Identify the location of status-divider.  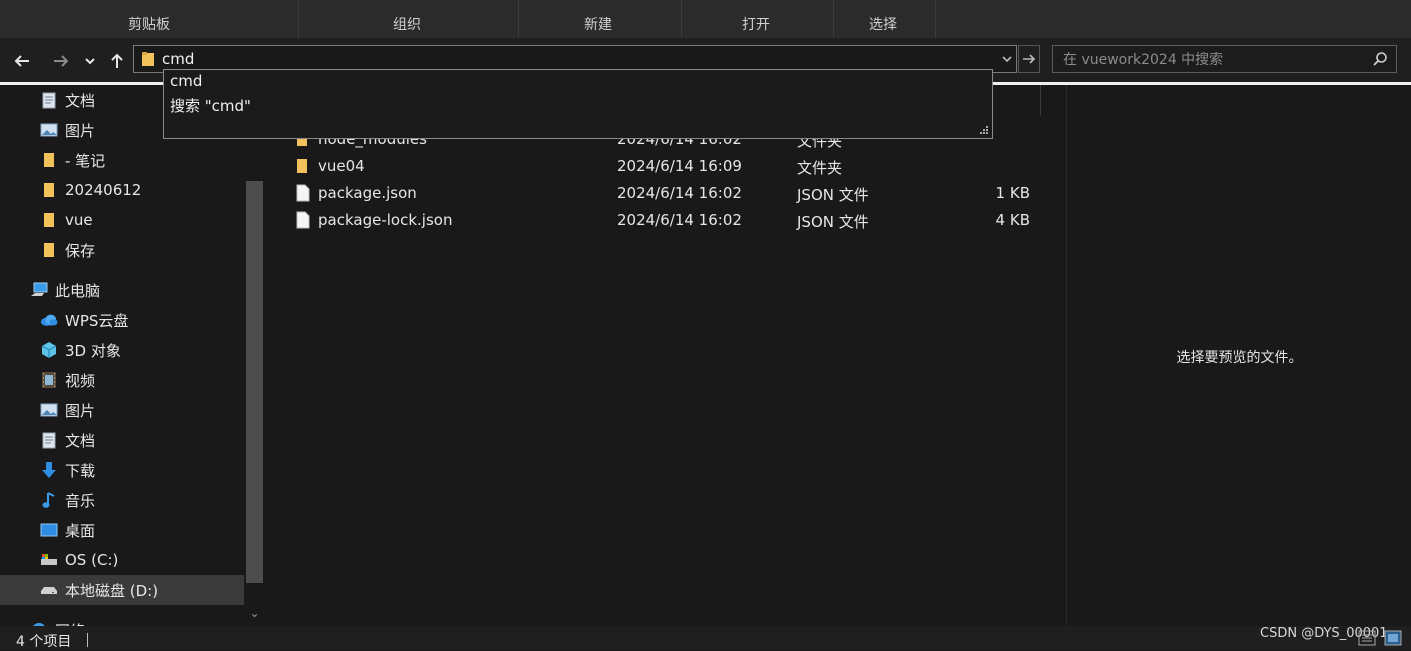
(87, 640).